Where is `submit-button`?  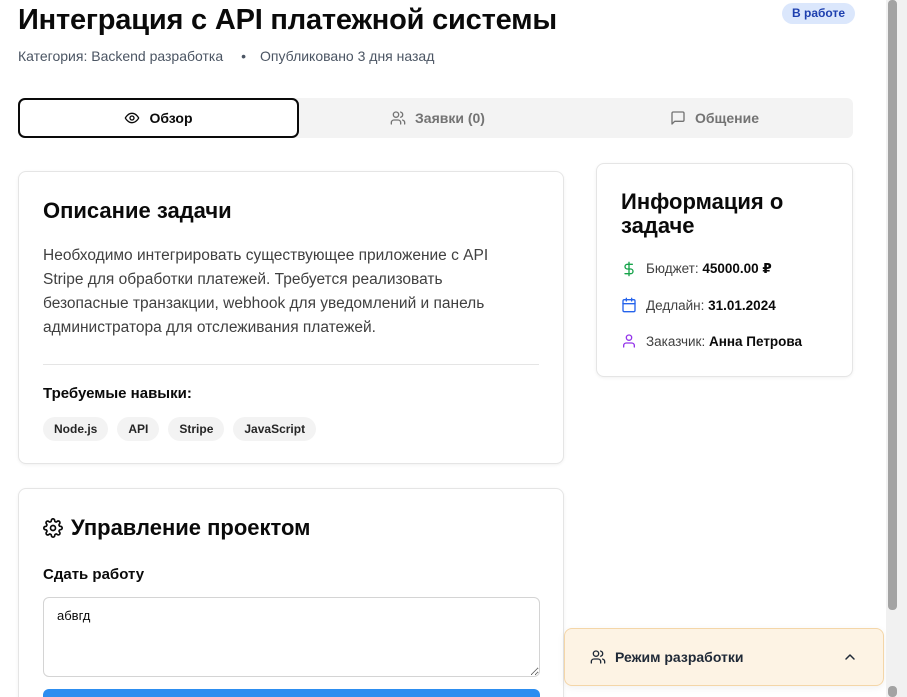
submit-button is located at coordinates (291, 693).